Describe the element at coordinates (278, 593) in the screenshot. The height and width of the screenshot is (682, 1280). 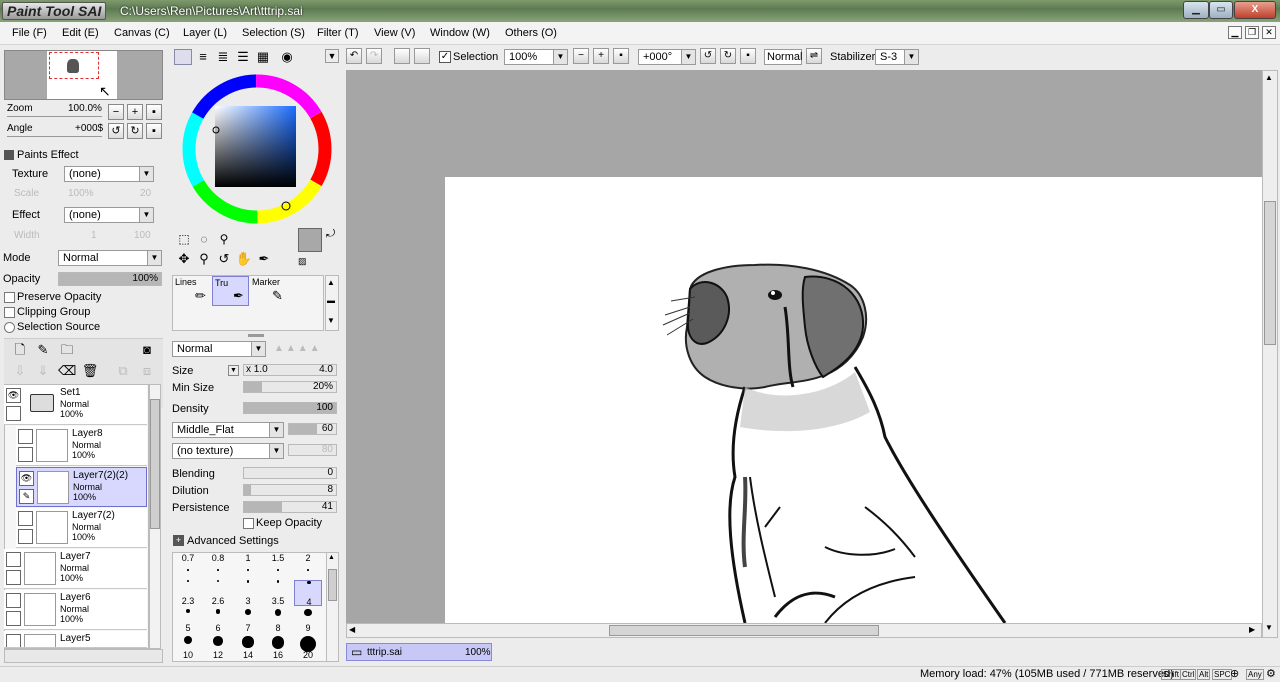
I see `brush-size-cell: 3.5` at that location.